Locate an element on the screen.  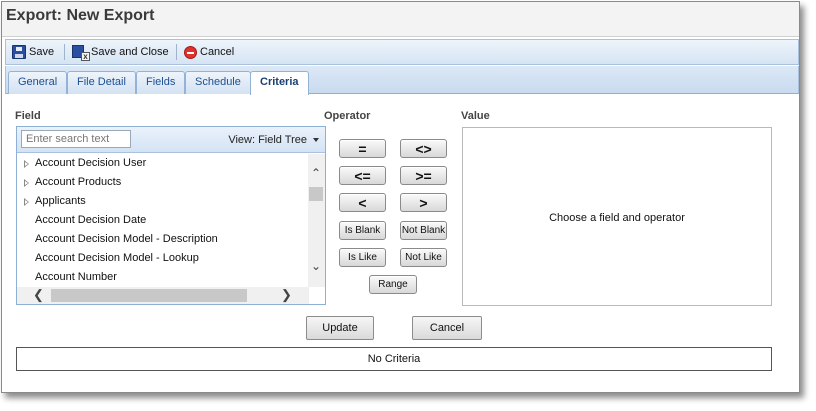
tree-item-label: Account Decision Model - Description is located at coordinates (126, 239).